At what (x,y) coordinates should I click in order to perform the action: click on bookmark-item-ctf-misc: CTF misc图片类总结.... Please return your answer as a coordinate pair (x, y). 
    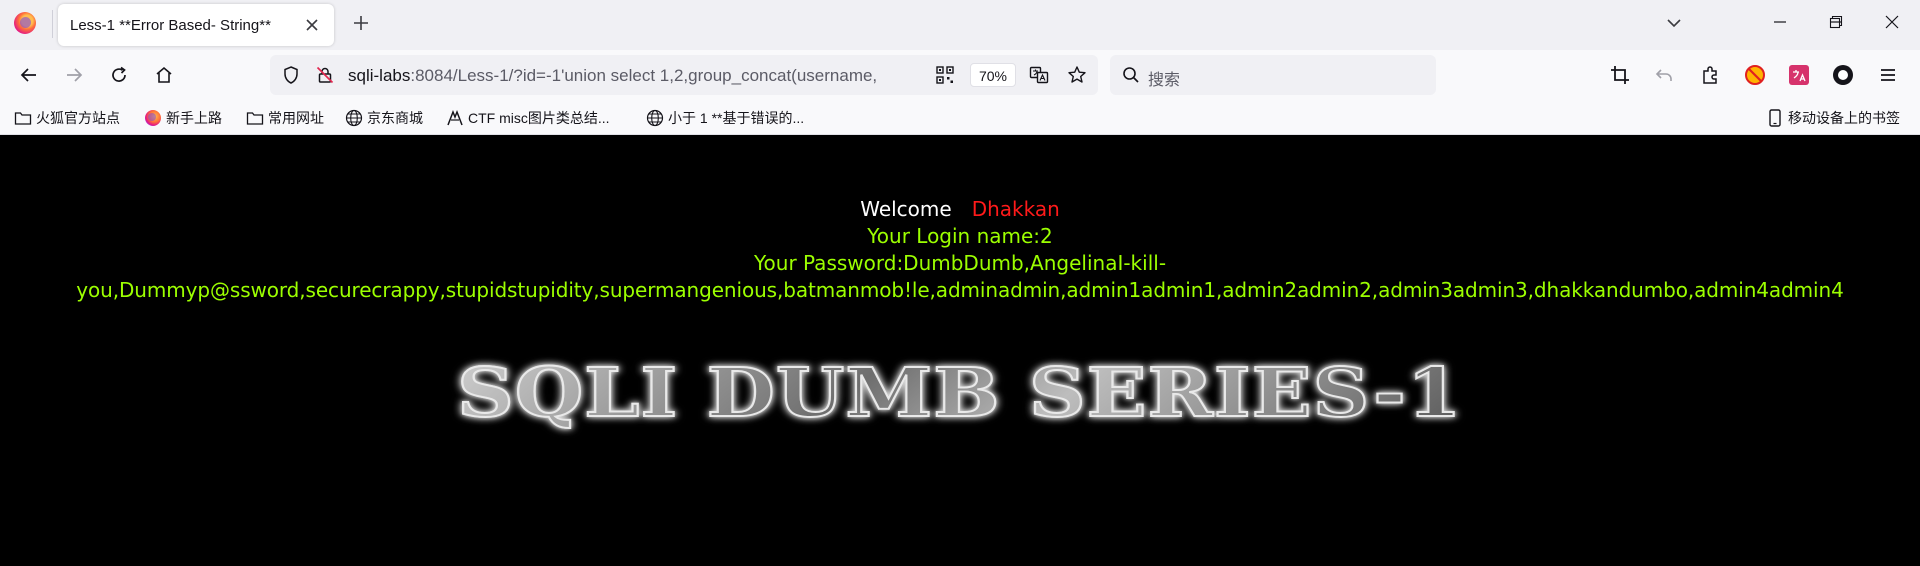
    Looking at the image, I should click on (528, 118).